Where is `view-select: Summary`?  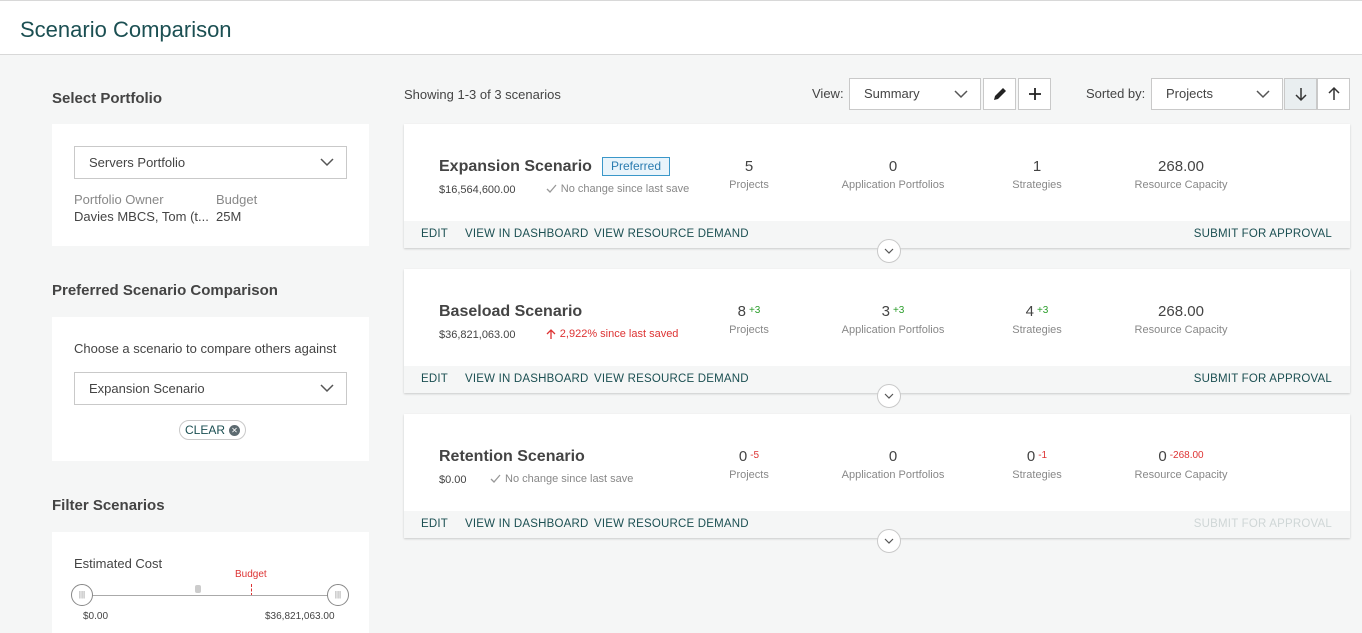
view-select: Summary is located at coordinates (915, 94).